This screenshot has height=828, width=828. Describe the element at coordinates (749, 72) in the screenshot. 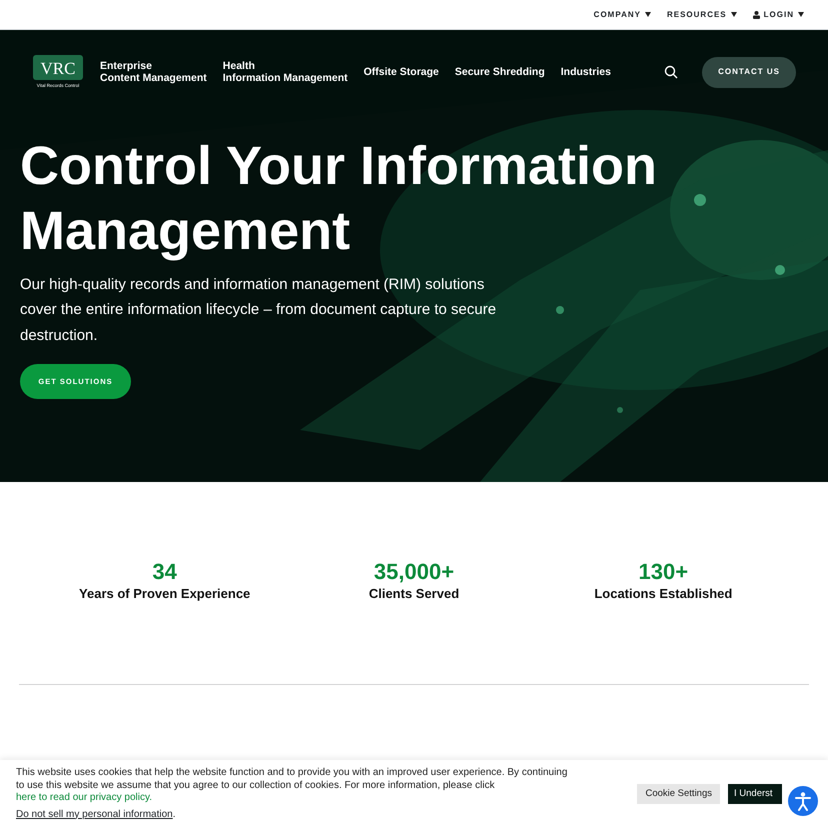

I see `contact-us-button: CONTACT US` at that location.